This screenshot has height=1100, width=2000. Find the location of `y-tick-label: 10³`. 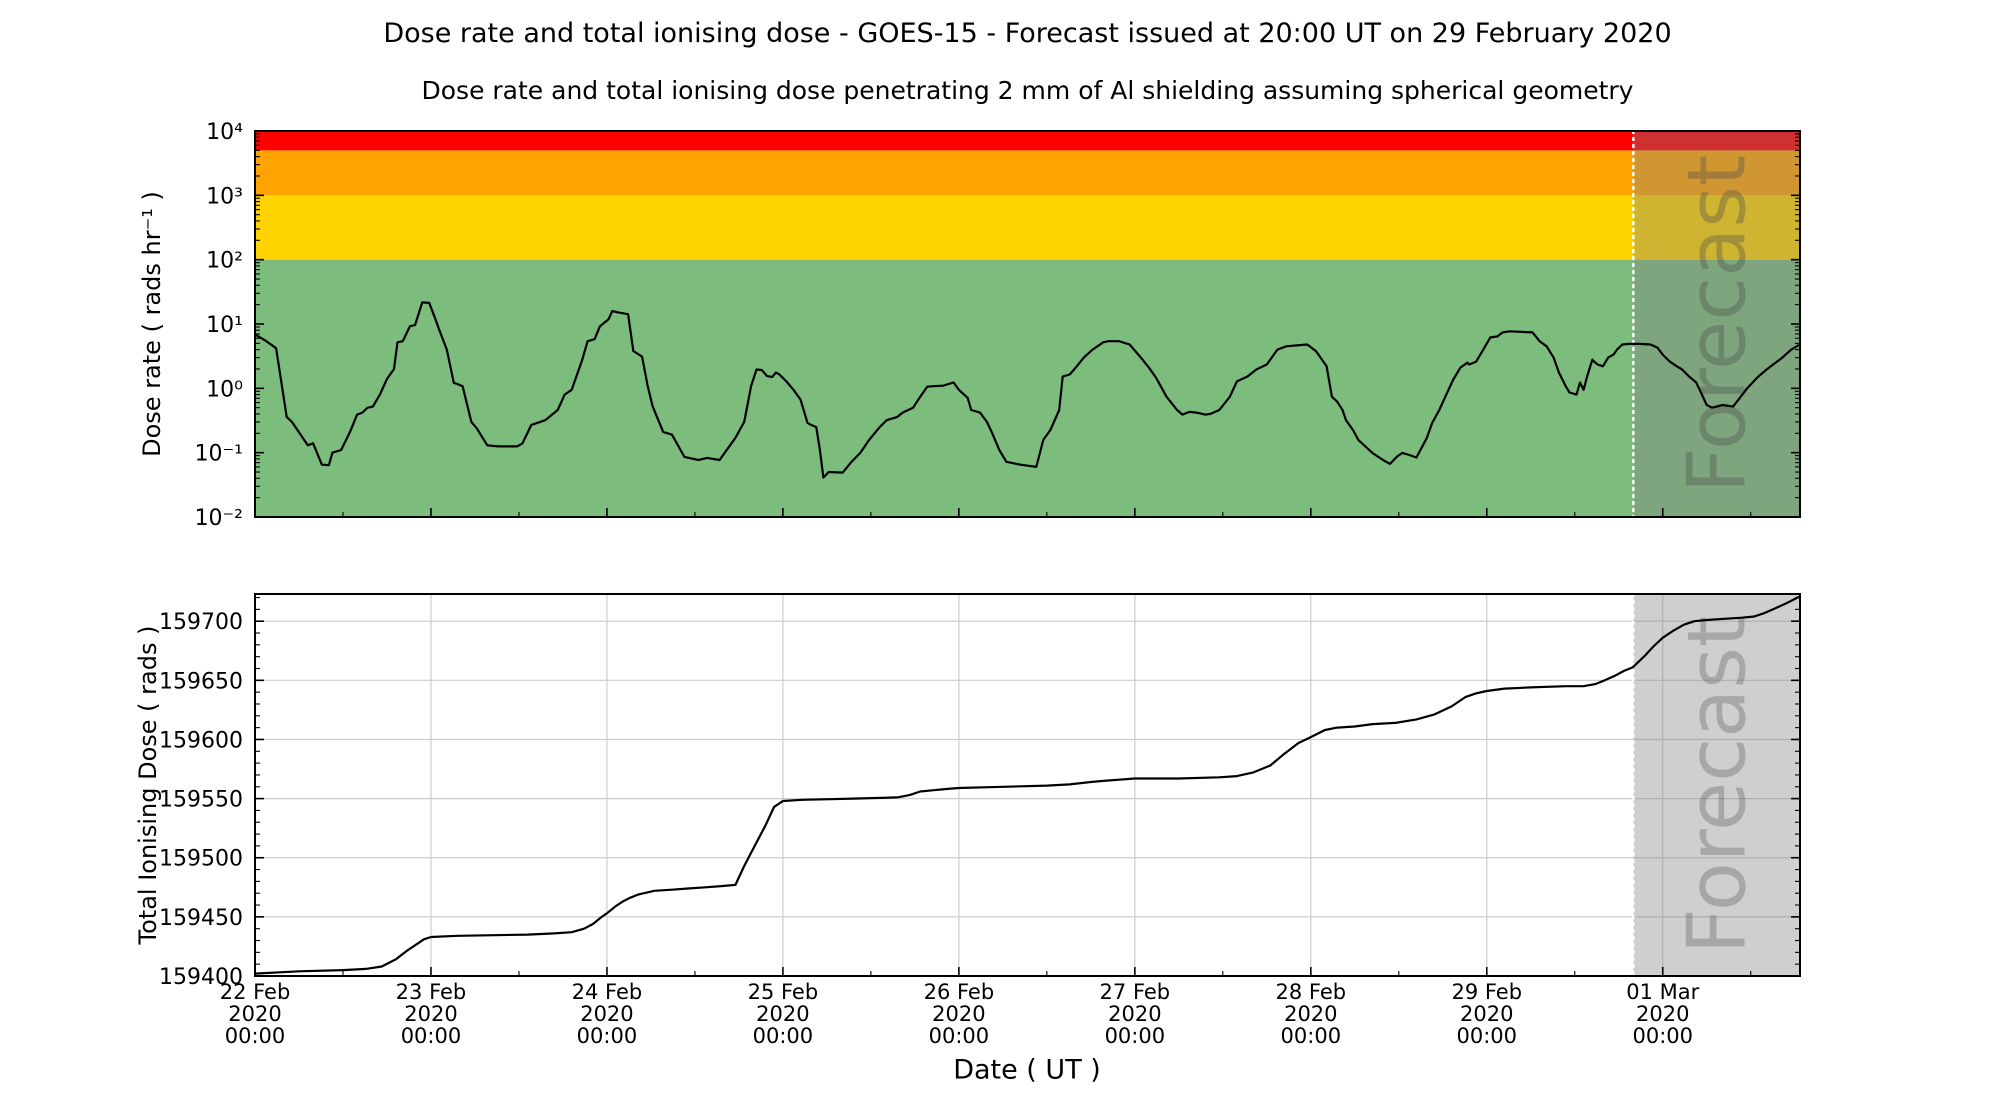

y-tick-label: 10³ is located at coordinates (224, 196).